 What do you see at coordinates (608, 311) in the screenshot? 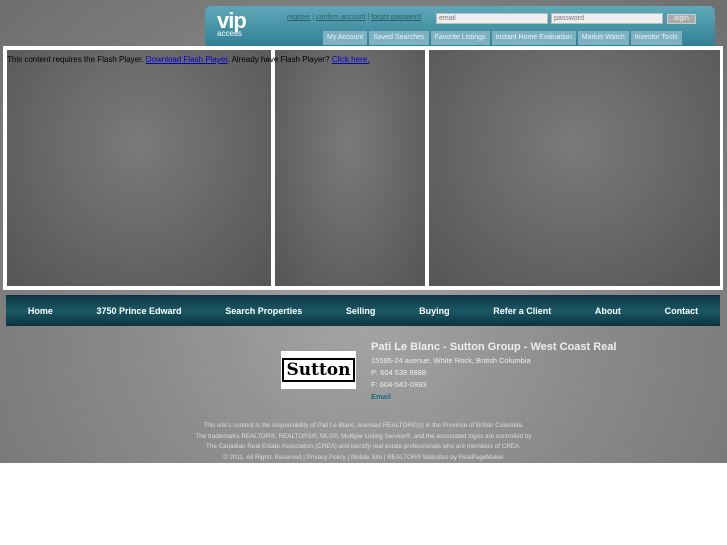
I see `nav-about: About` at bounding box center [608, 311].